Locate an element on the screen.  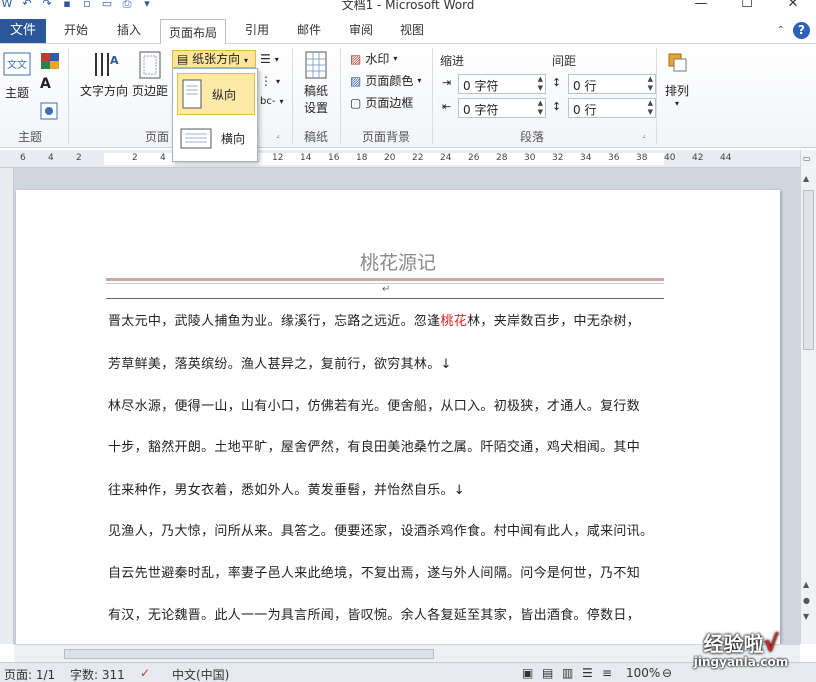
word-count: 字数: 311 is located at coordinates (97, 674).